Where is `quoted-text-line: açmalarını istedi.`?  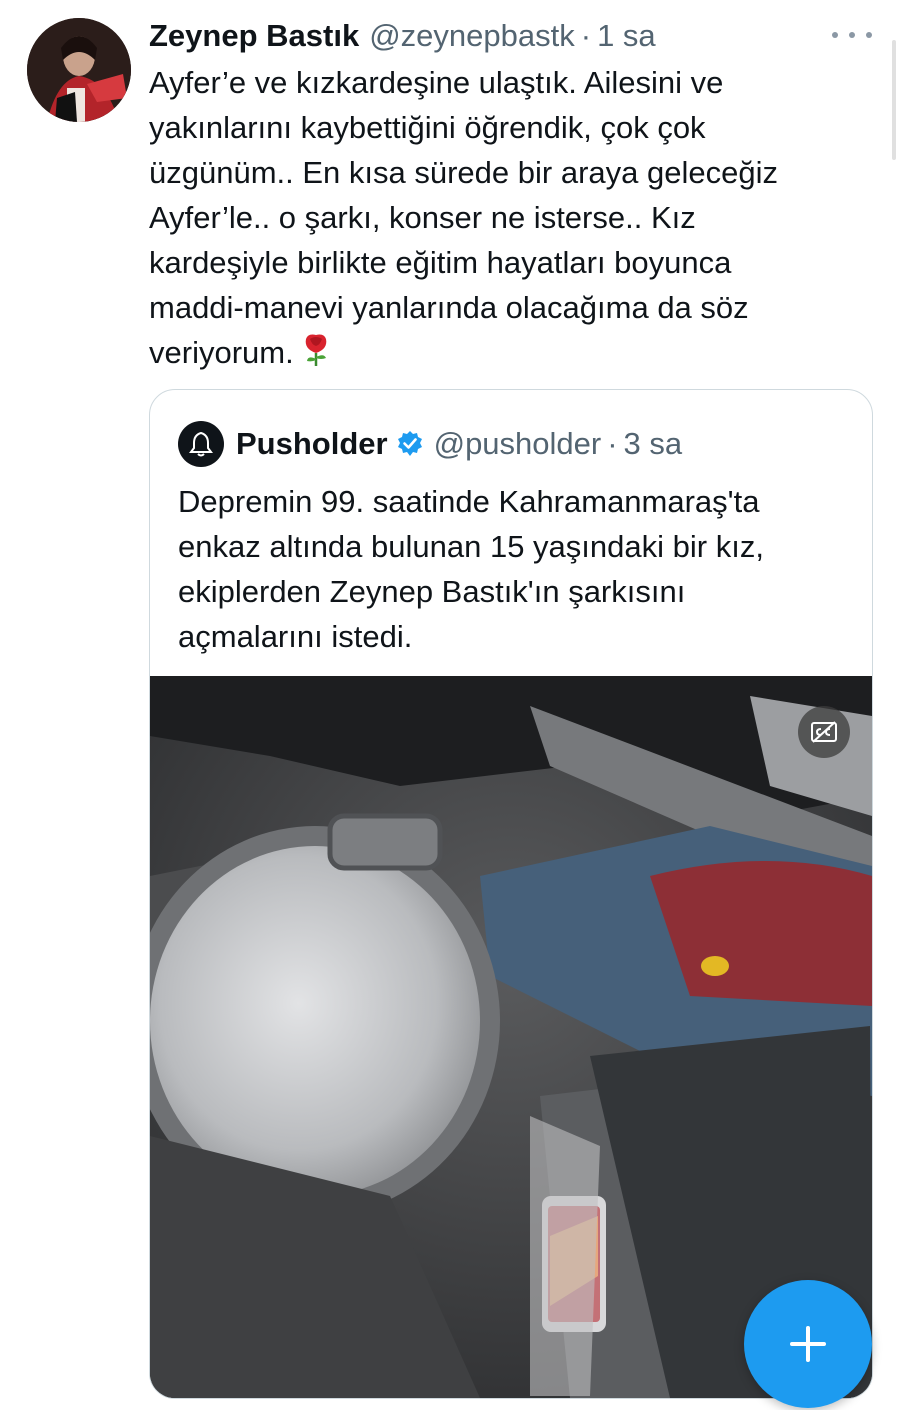
quoted-text-line: açmalarını istedi. is located at coordinates (295, 636).